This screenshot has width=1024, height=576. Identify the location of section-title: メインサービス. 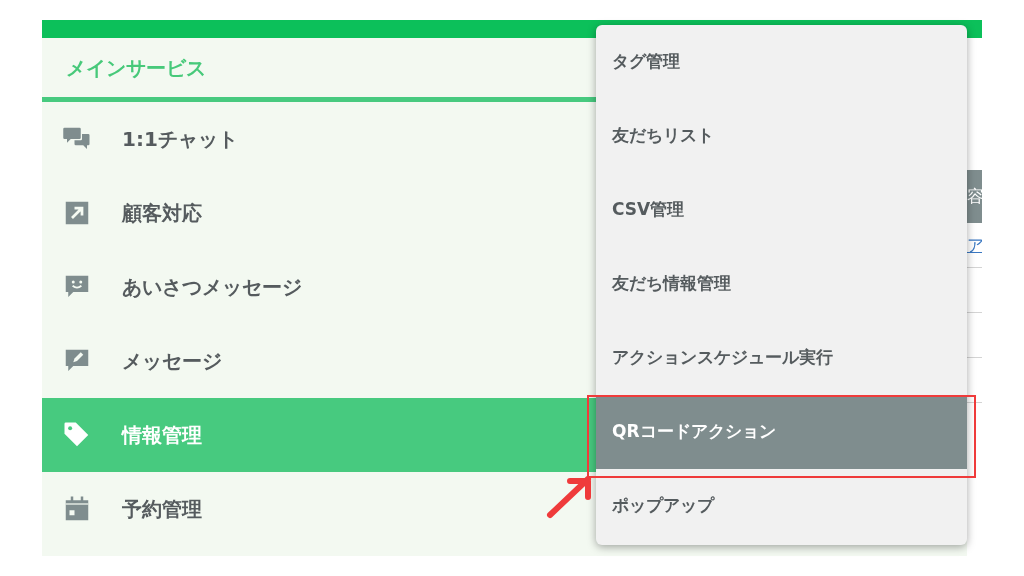
(136, 68).